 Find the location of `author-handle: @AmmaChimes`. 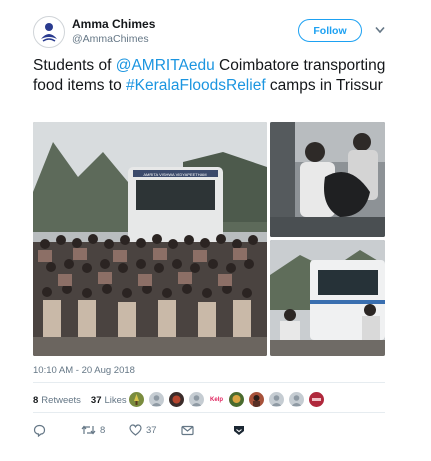

author-handle: @AmmaChimes is located at coordinates (110, 39).